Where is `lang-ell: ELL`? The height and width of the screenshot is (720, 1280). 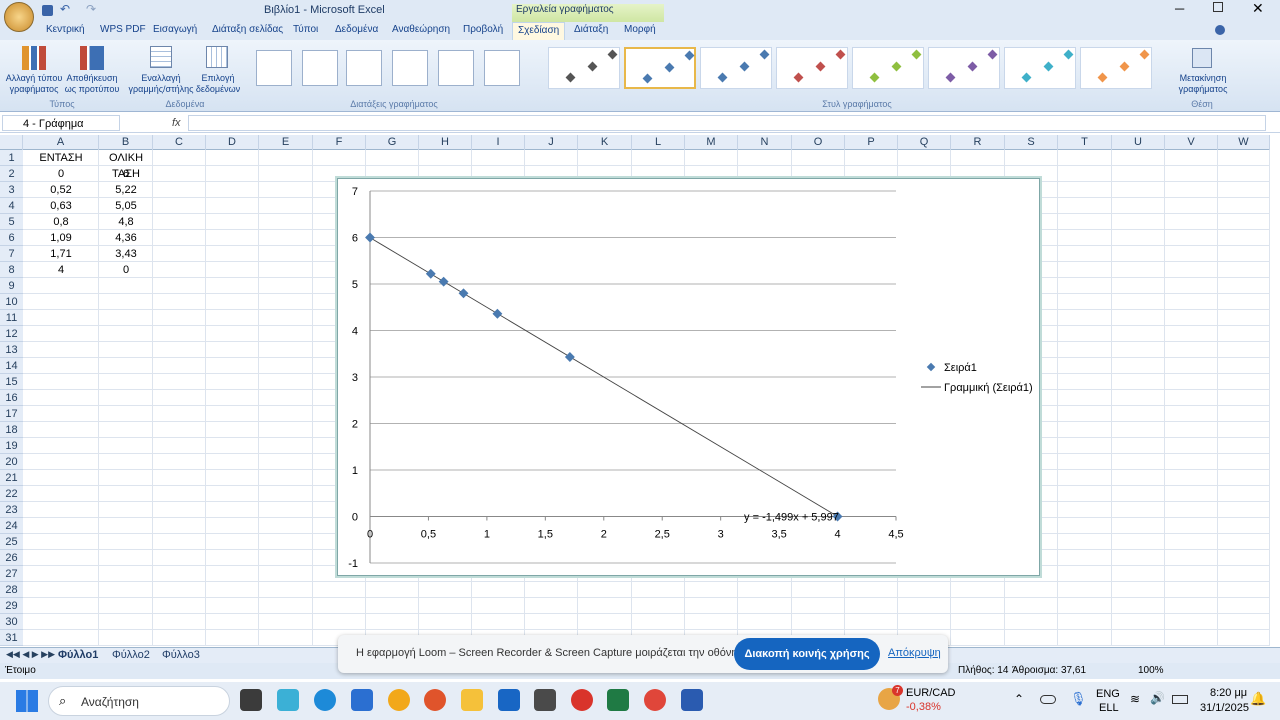 lang-ell: ELL is located at coordinates (1109, 708).